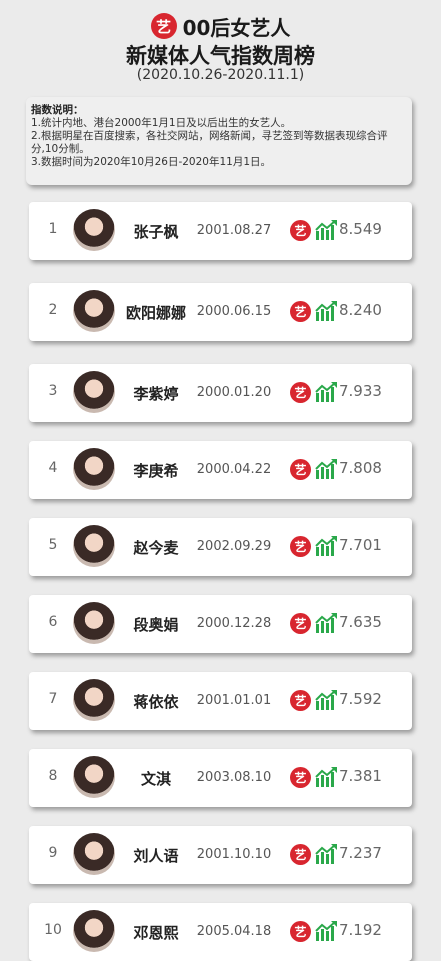 The image size is (441, 961). I want to click on artist-name: 刘人语, so click(156, 856).